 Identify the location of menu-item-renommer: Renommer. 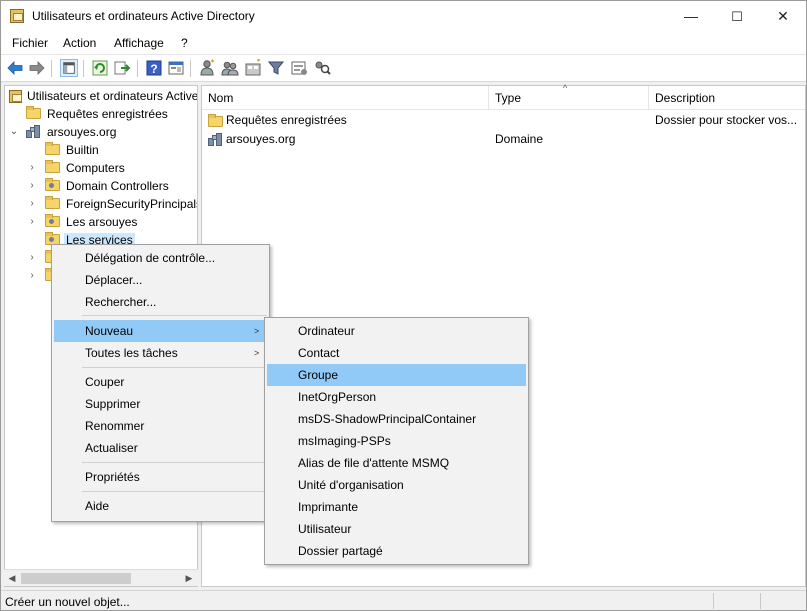
(160, 426).